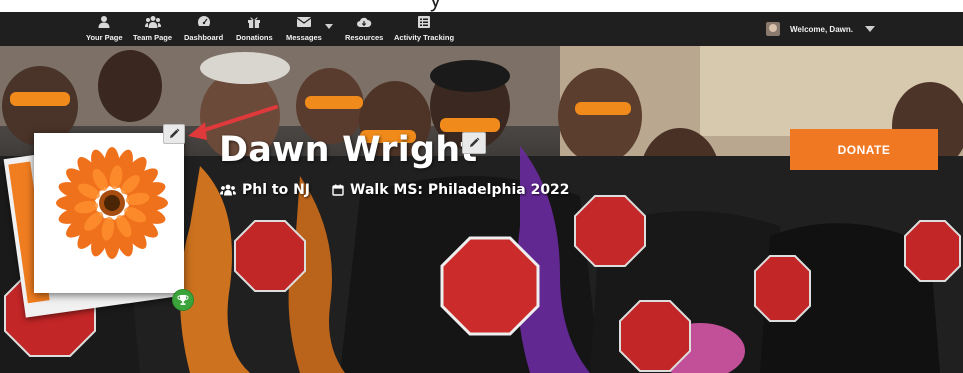 This screenshot has height=373, width=963. I want to click on profile-photo, so click(98, 228).